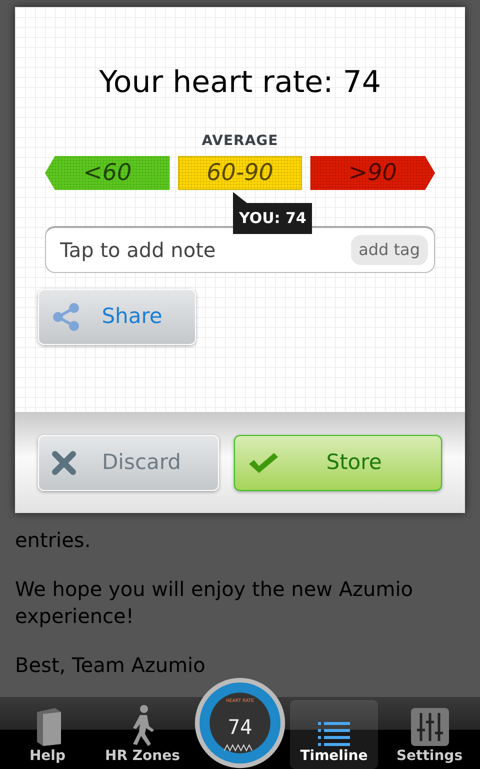 This screenshot has width=480, height=769. Describe the element at coordinates (389, 250) in the screenshot. I see `add-tag-button: add tag` at that location.